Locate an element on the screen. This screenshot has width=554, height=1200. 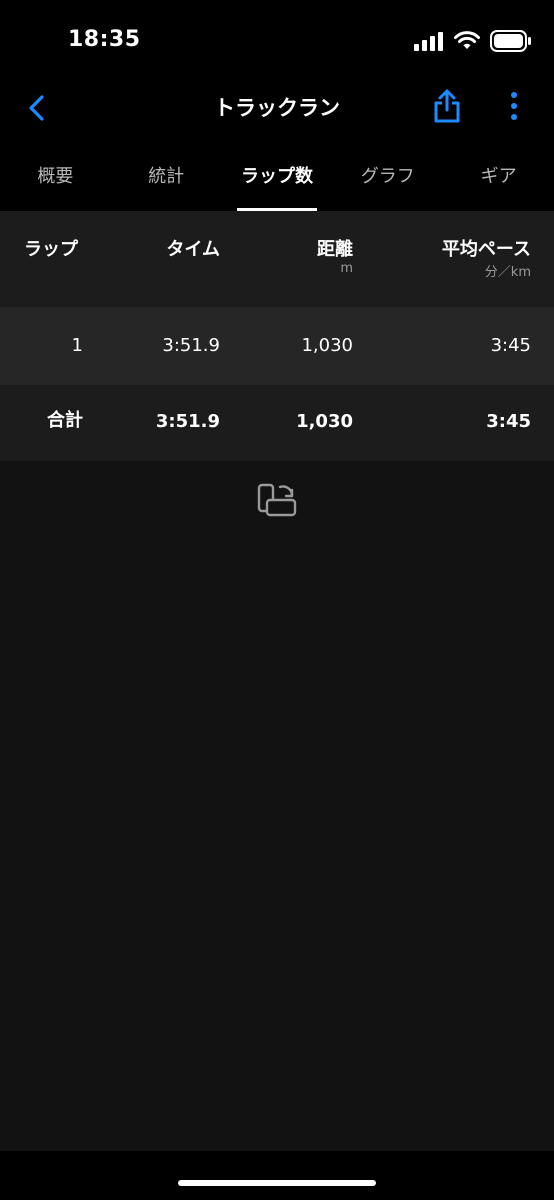
share-icon is located at coordinates (447, 106).